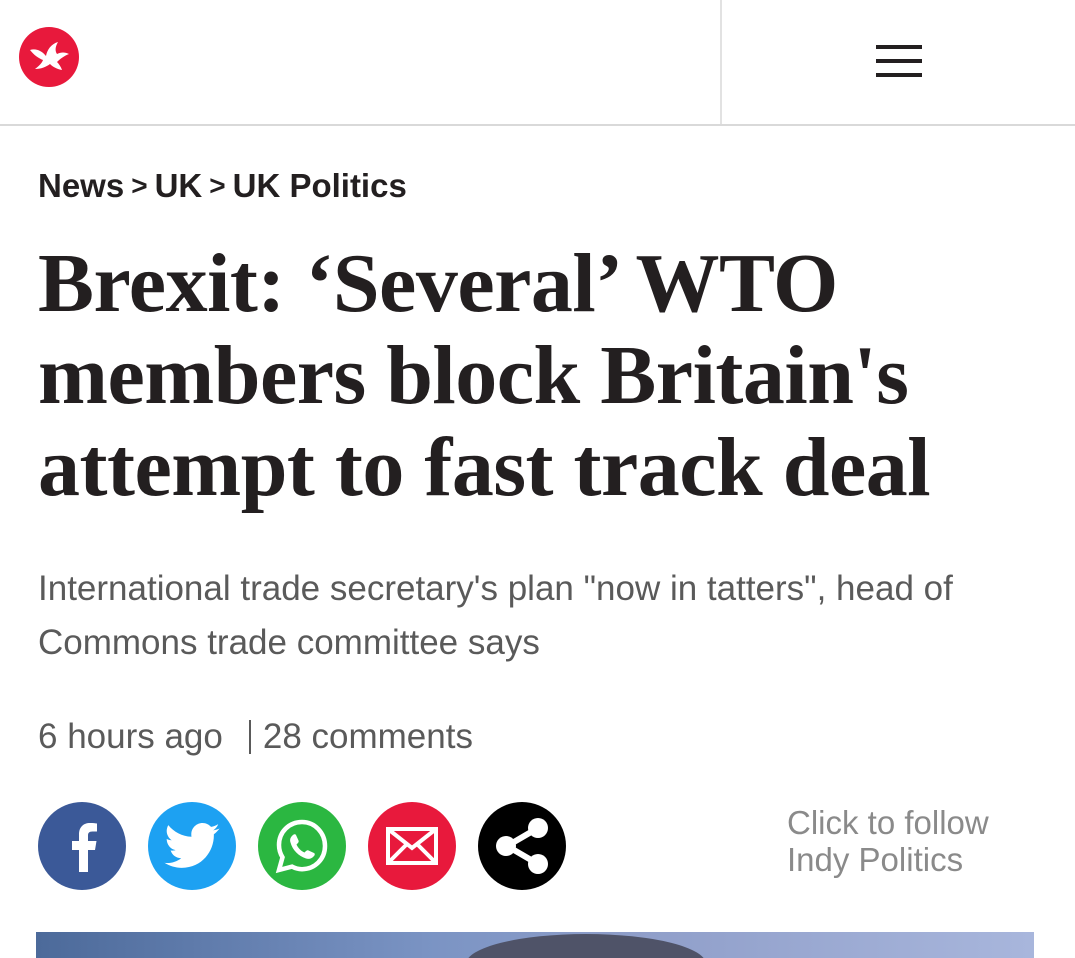 This screenshot has width=1075, height=958. What do you see at coordinates (320, 186) in the screenshot?
I see `breadcrumb-uk-politics: UK Politics` at bounding box center [320, 186].